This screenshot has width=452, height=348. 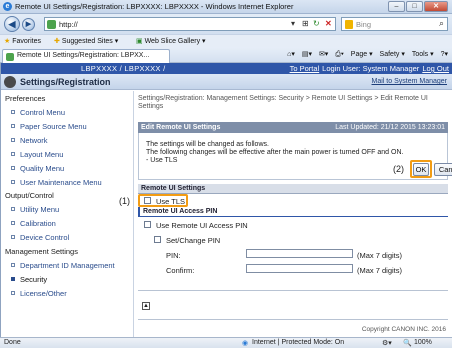 I want to click on web-slice-gallery-link: ▣ Web Slice Gallery ▾, so click(x=171, y=41).